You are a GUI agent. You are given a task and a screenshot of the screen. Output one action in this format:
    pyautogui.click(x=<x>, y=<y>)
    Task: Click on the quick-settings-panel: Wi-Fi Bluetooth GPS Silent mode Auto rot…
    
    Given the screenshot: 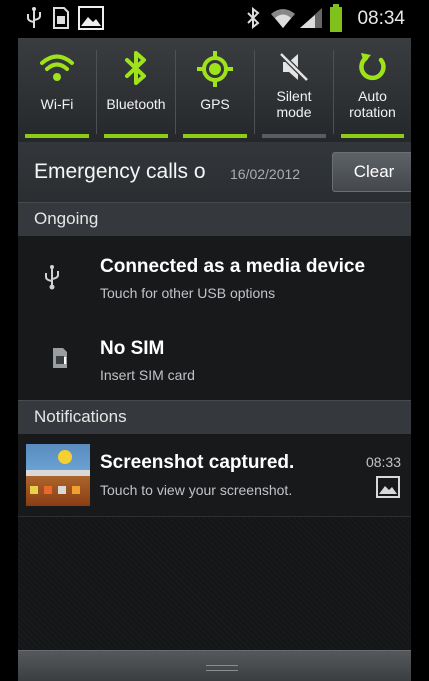 What is the action you would take?
    pyautogui.click(x=214, y=90)
    